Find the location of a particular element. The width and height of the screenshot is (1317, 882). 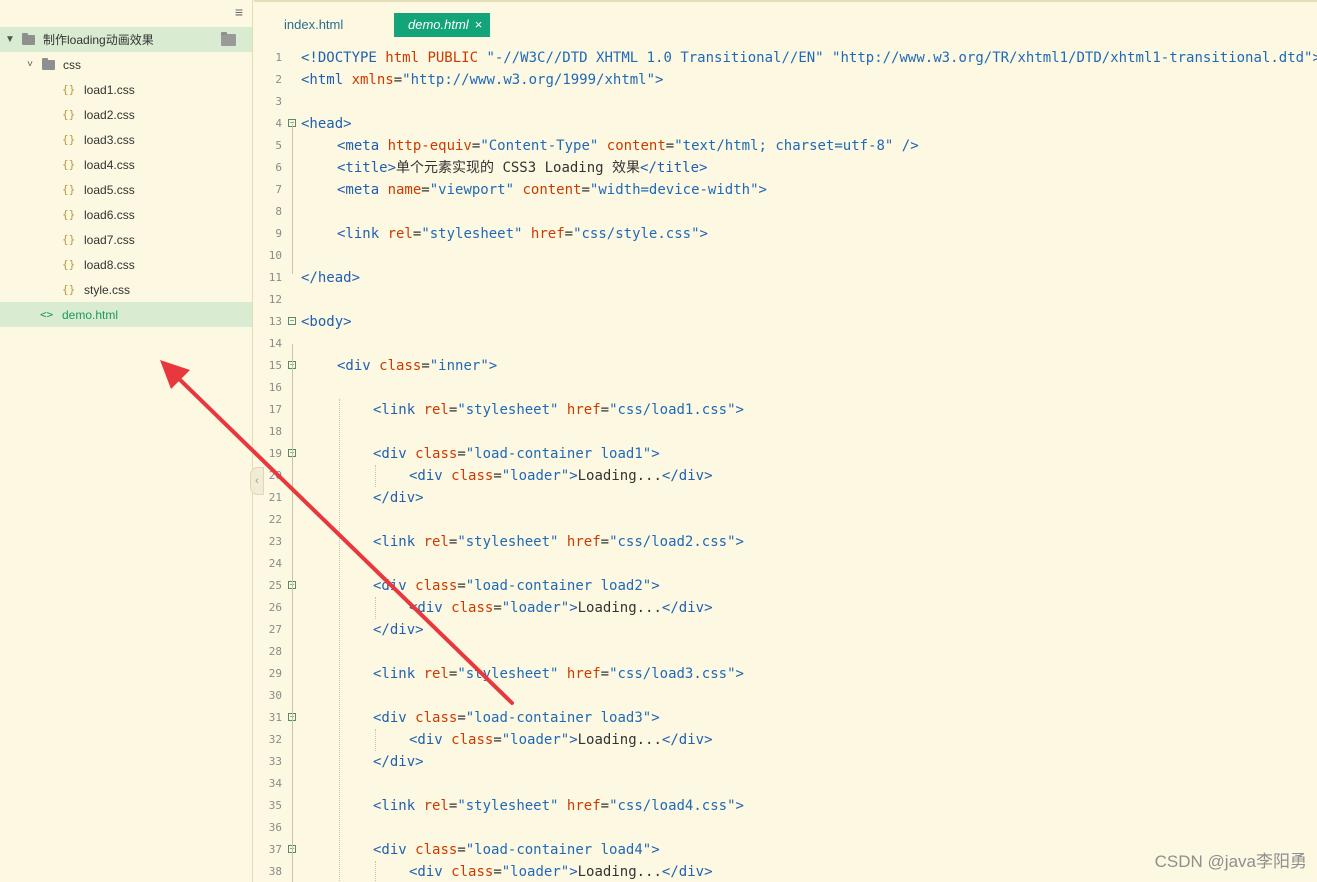

code-content: <div class="load-container load1"> is located at coordinates (516, 454).